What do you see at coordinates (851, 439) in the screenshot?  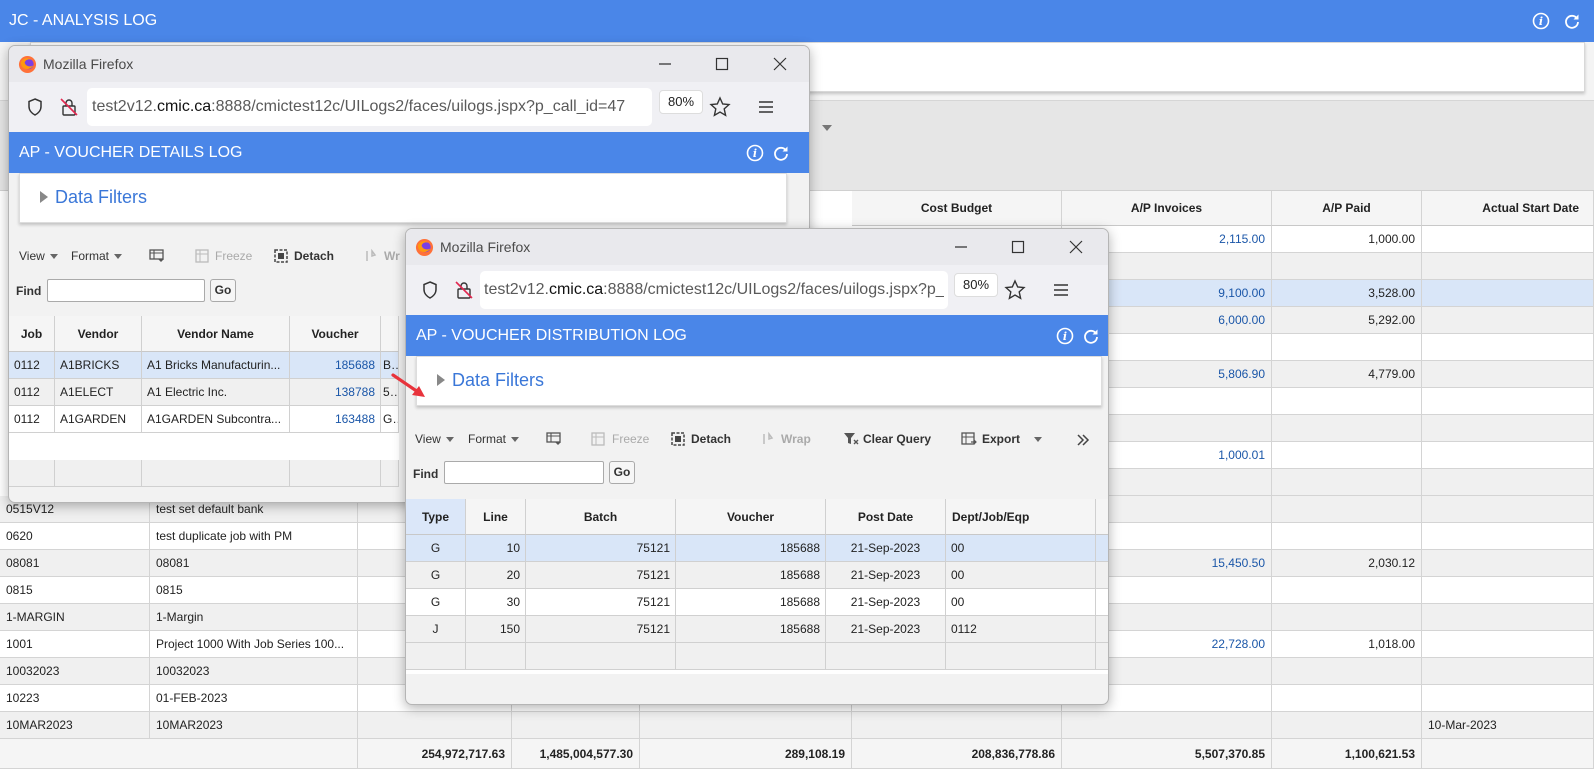 I see `clear-query-filter-icon` at bounding box center [851, 439].